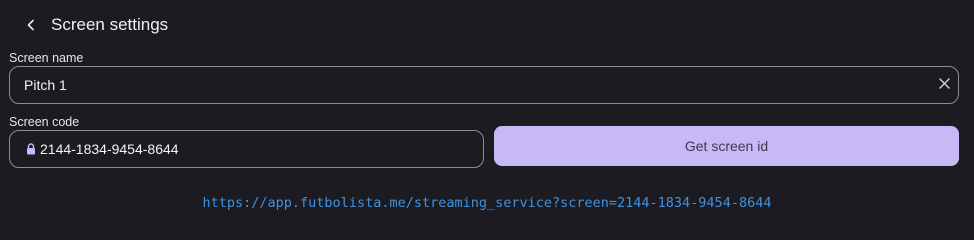 The height and width of the screenshot is (240, 974). What do you see at coordinates (726, 146) in the screenshot?
I see `get-screen-id-button: Get screen id` at bounding box center [726, 146].